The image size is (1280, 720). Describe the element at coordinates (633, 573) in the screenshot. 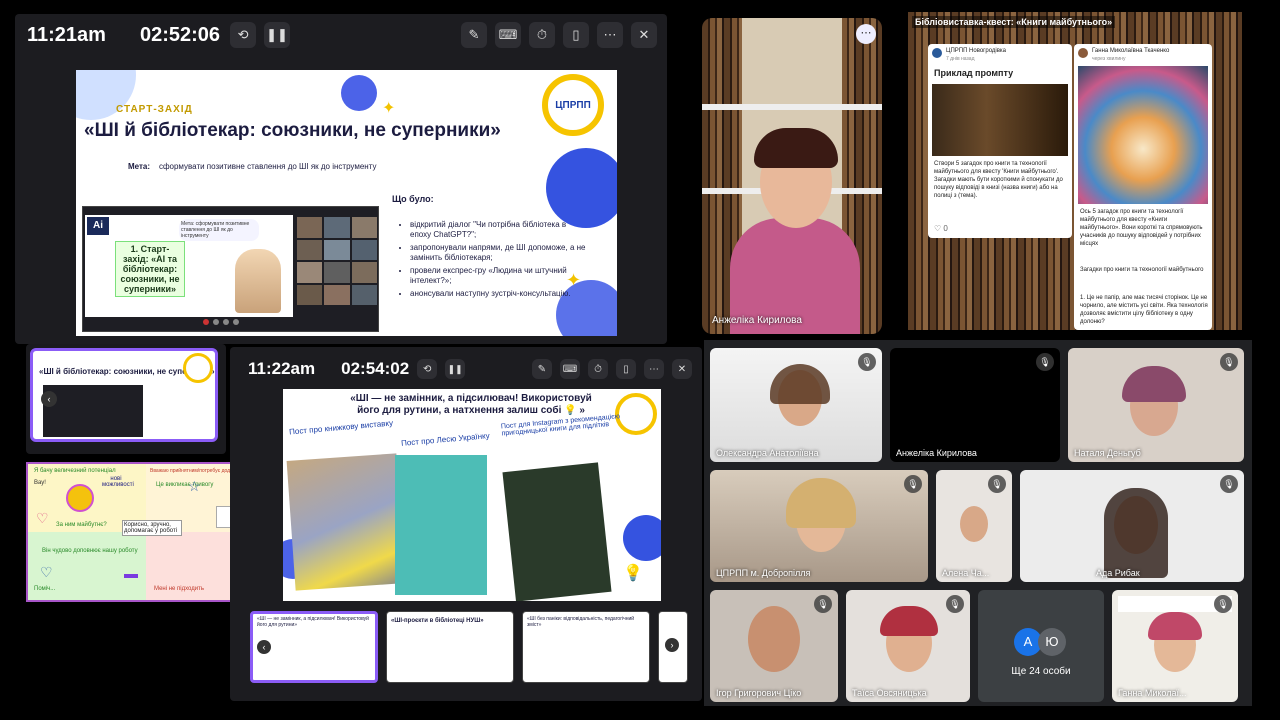

I see `lightbulb-icon: 💡` at that location.